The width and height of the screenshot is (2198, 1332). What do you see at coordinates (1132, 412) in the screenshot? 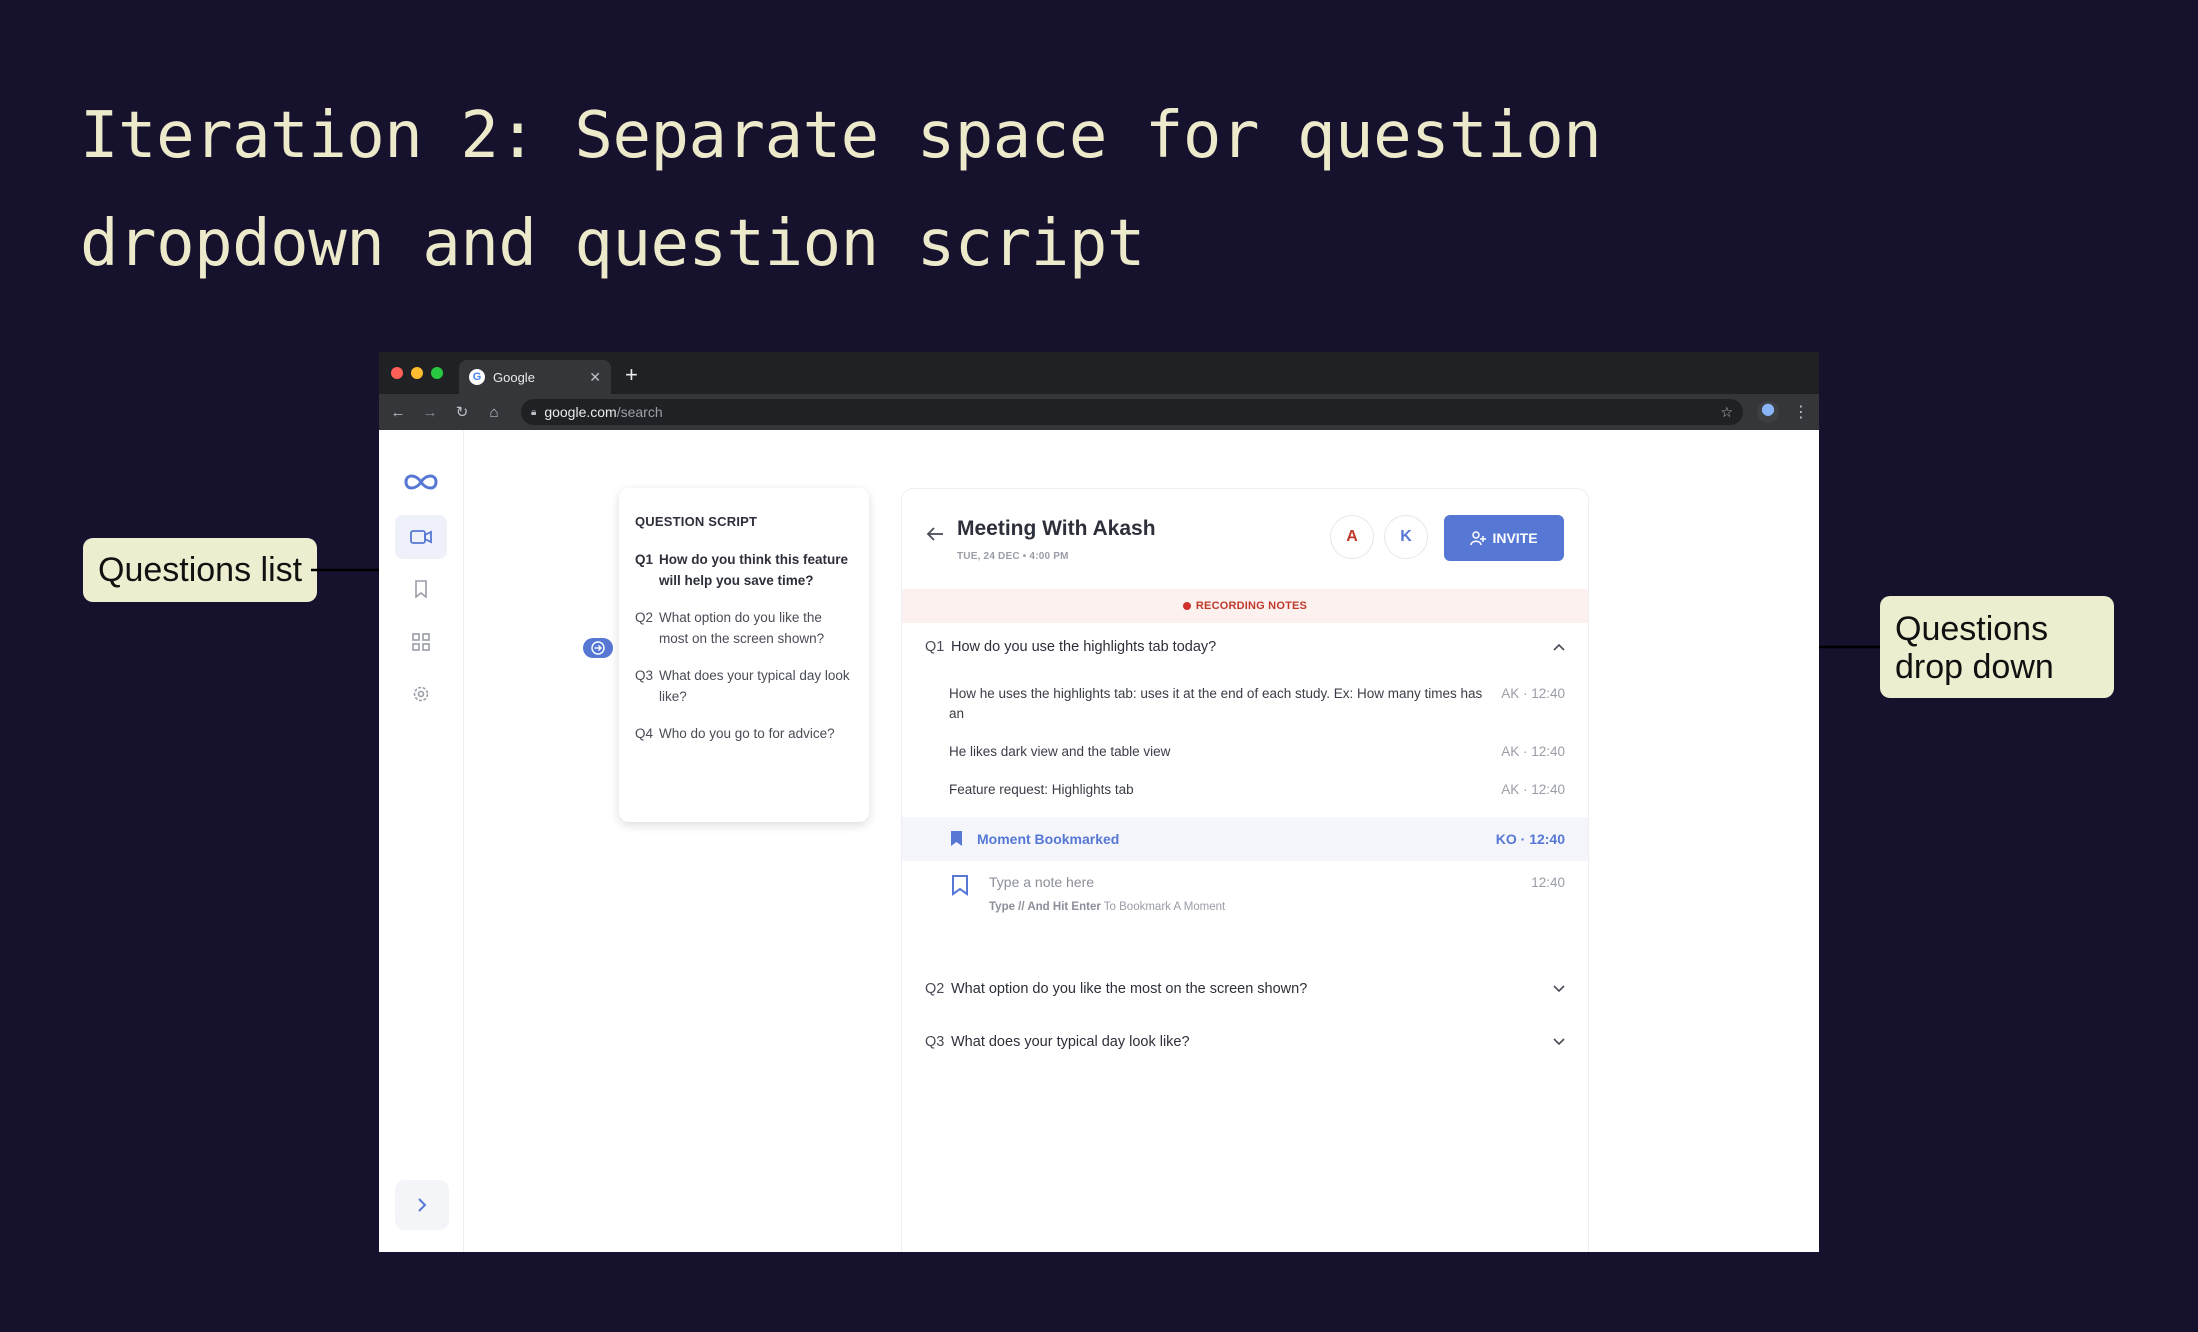
I see `address-bar: 🔒︎ google.com/search ☆` at bounding box center [1132, 412].